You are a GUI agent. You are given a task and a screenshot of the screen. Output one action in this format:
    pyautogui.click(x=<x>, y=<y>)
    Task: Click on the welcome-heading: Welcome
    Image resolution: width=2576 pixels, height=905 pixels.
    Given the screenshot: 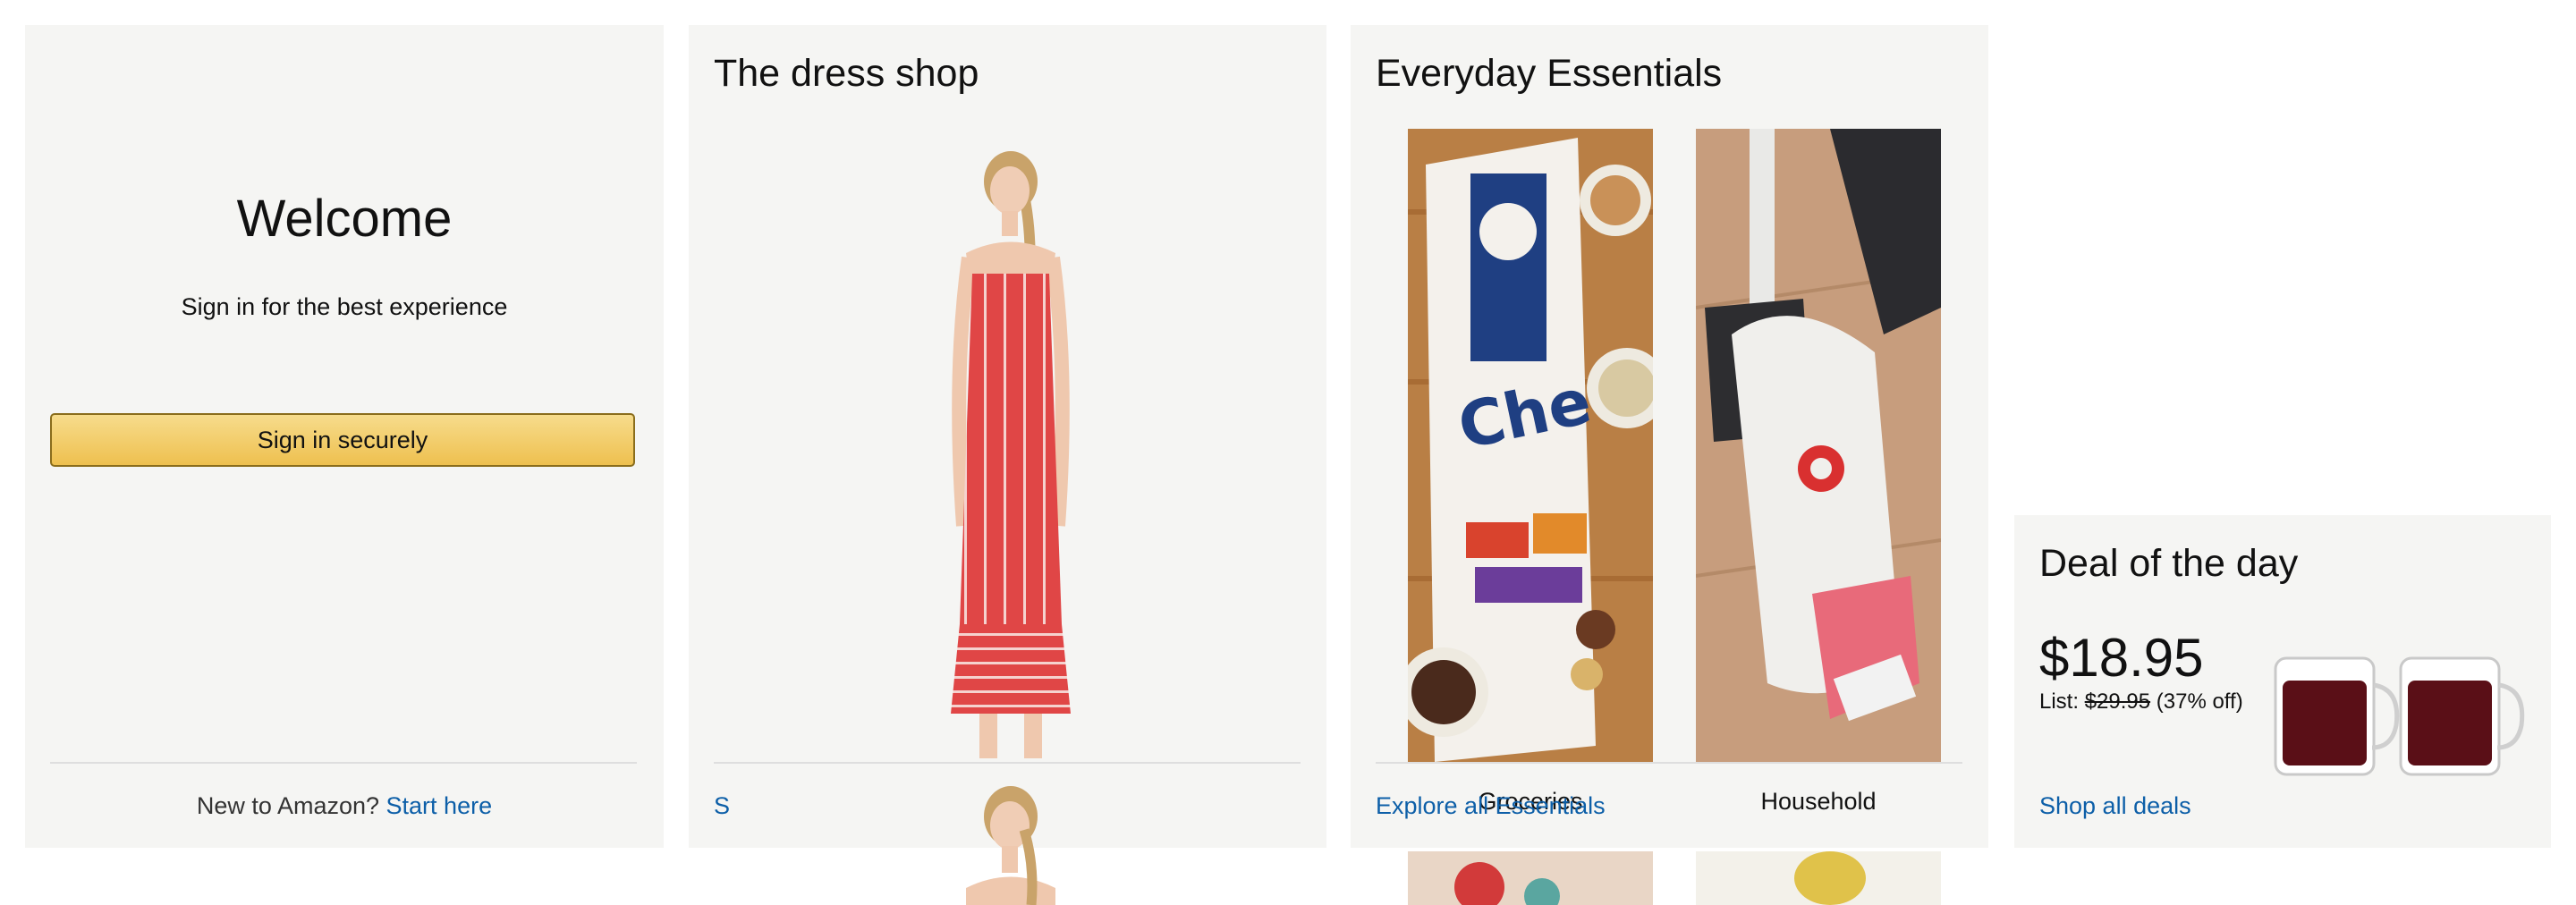 What is the action you would take?
    pyautogui.click(x=344, y=219)
    